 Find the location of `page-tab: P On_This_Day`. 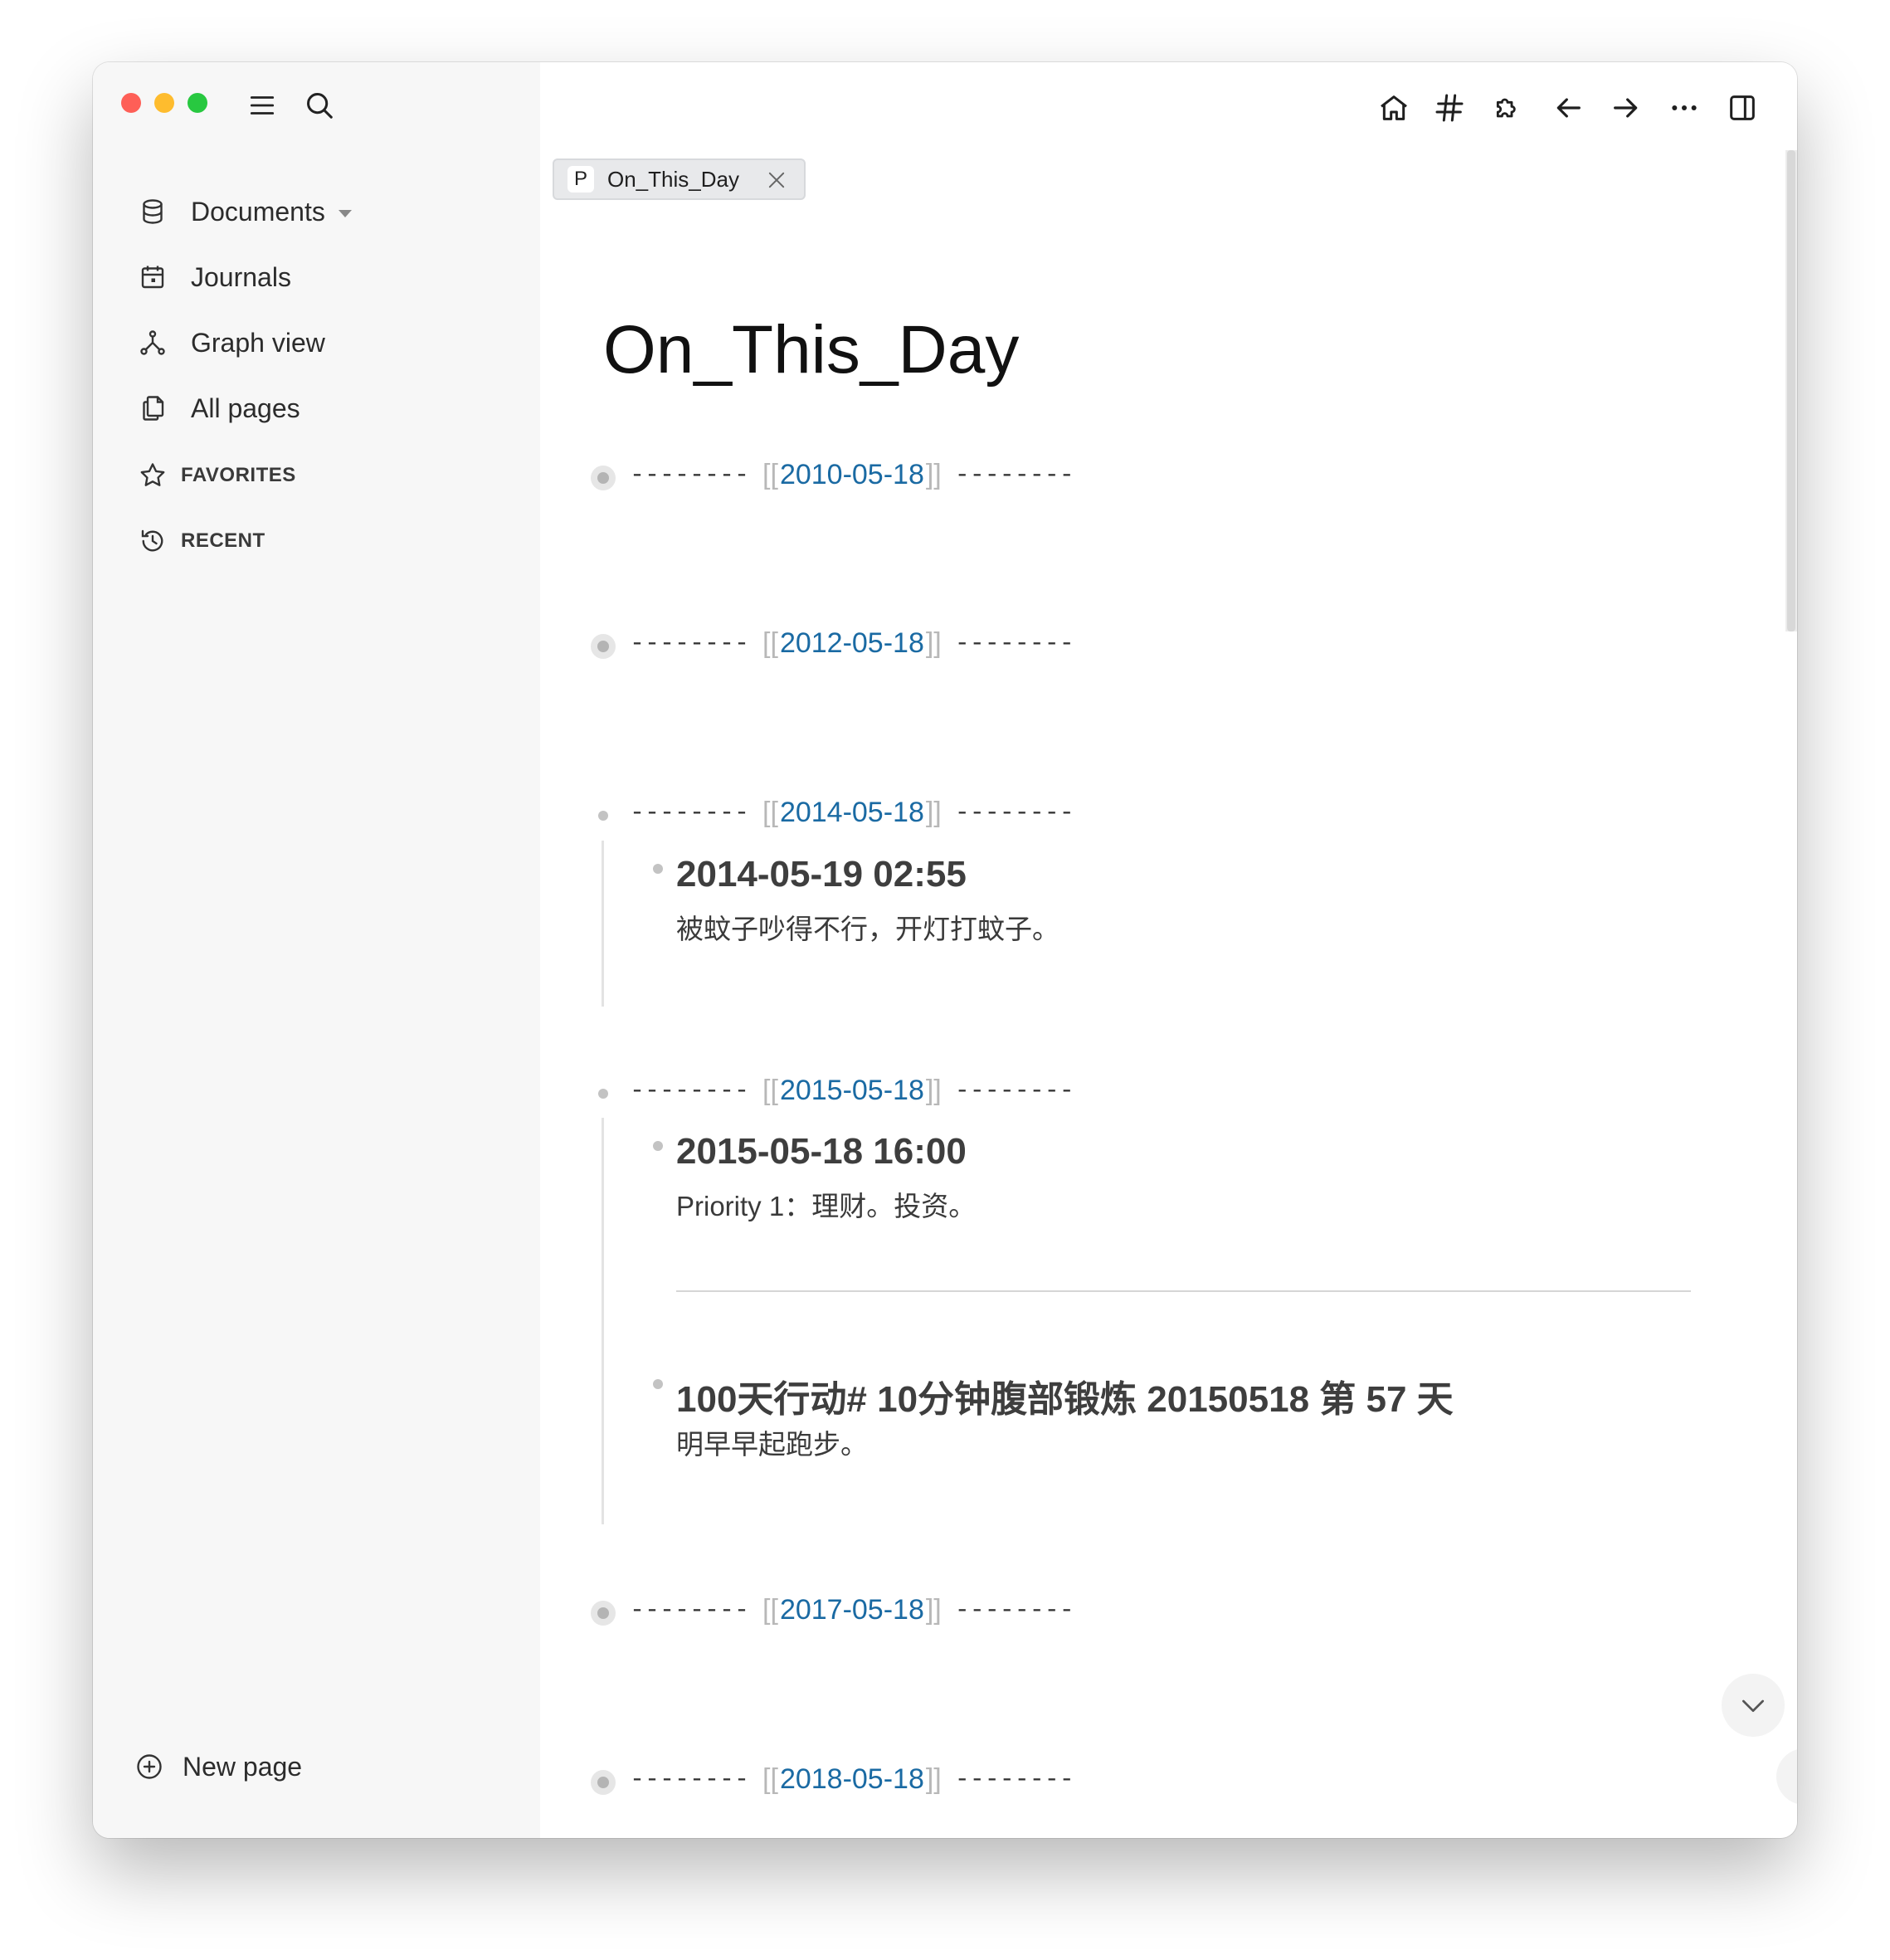

page-tab: P On_This_Day is located at coordinates (679, 179).